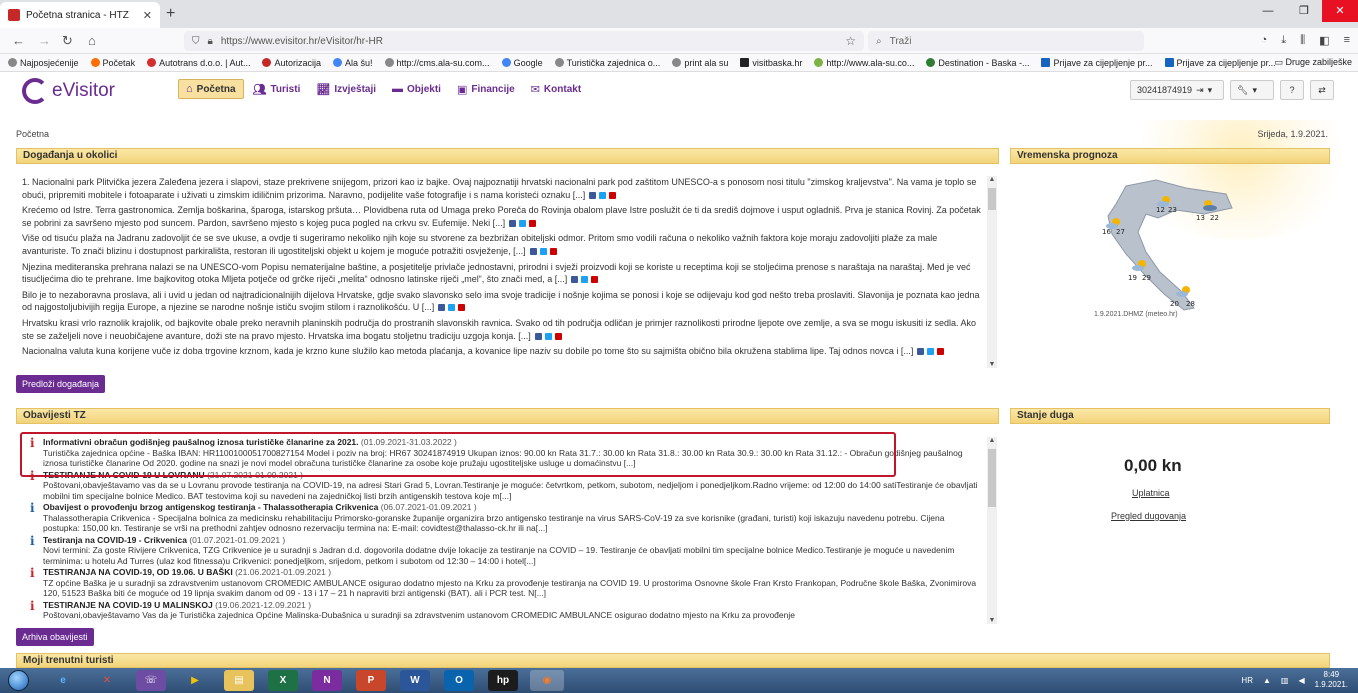 The height and width of the screenshot is (693, 1358). I want to click on powerpoint-icon: P, so click(371, 680).